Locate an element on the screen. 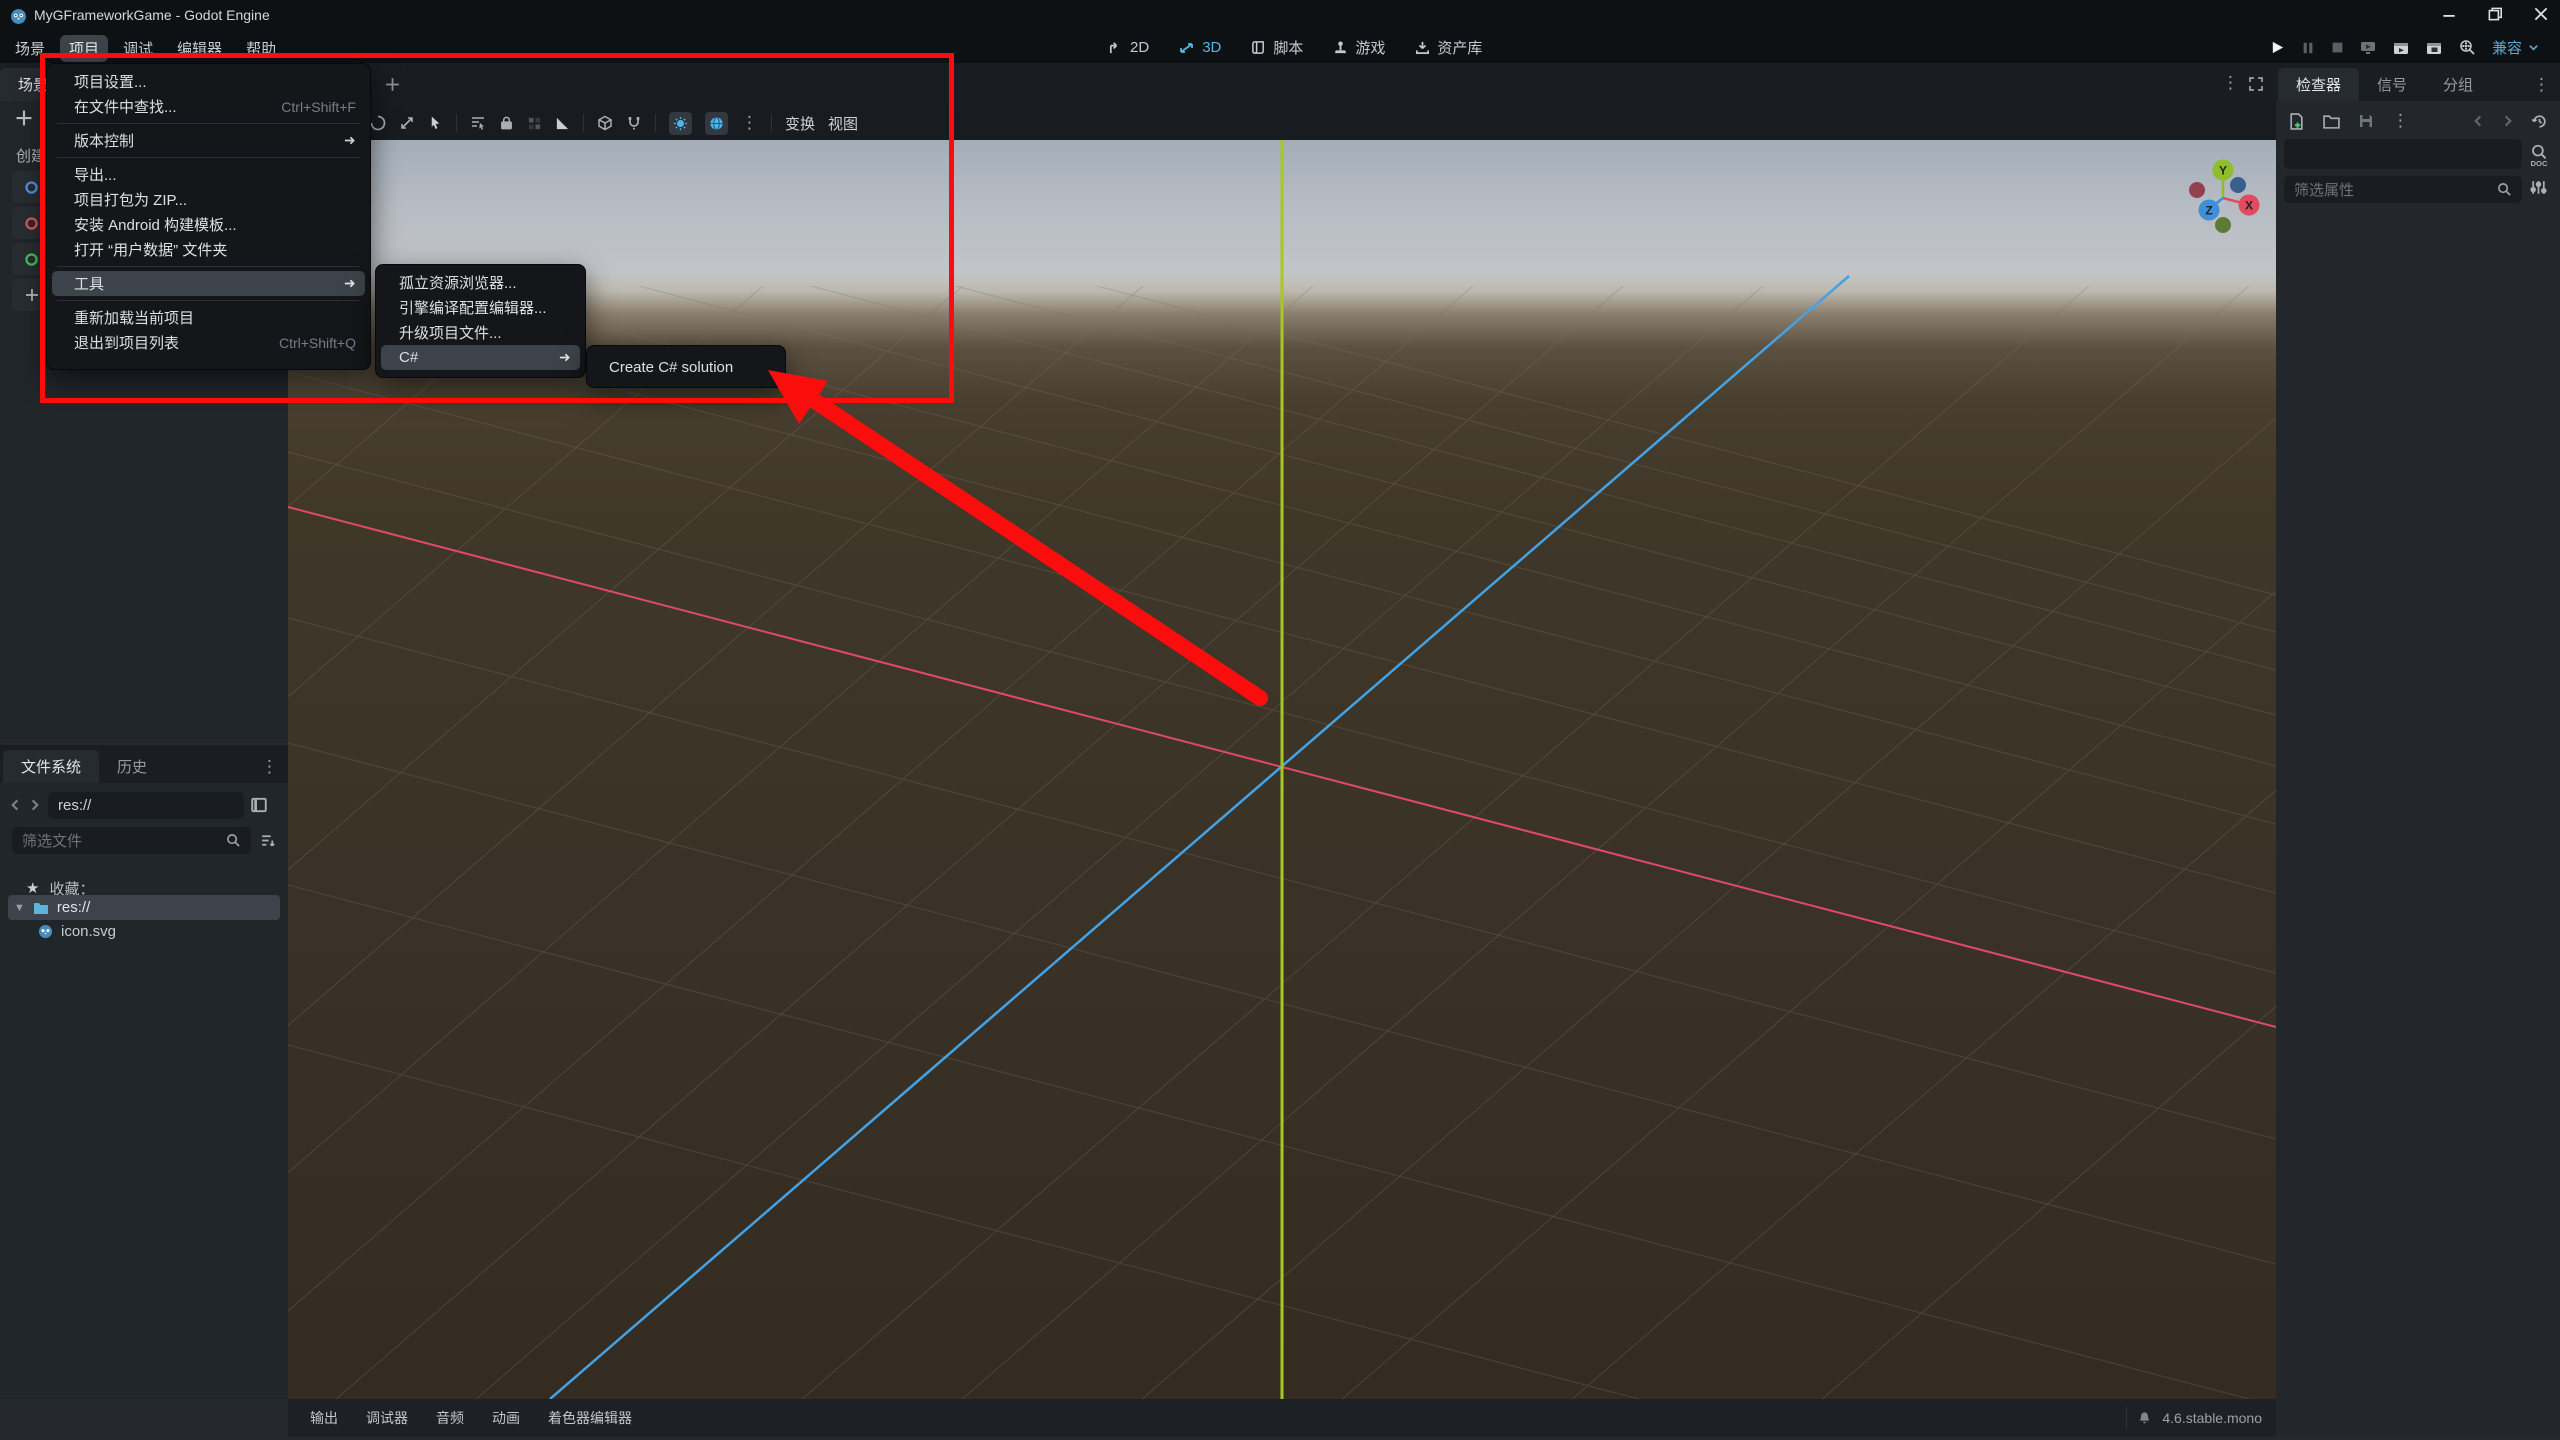 Image resolution: width=2560 pixels, height=1440 pixels. menu-help: 帮助 is located at coordinates (261, 48).